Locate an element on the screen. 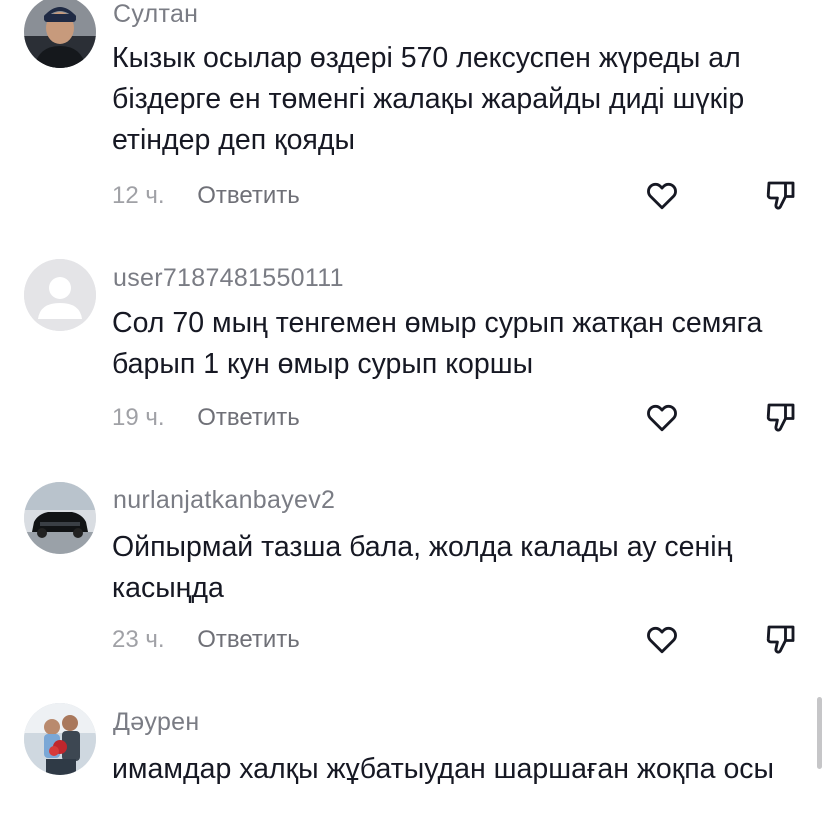  comment-username: user7187481550111 is located at coordinates (228, 278).